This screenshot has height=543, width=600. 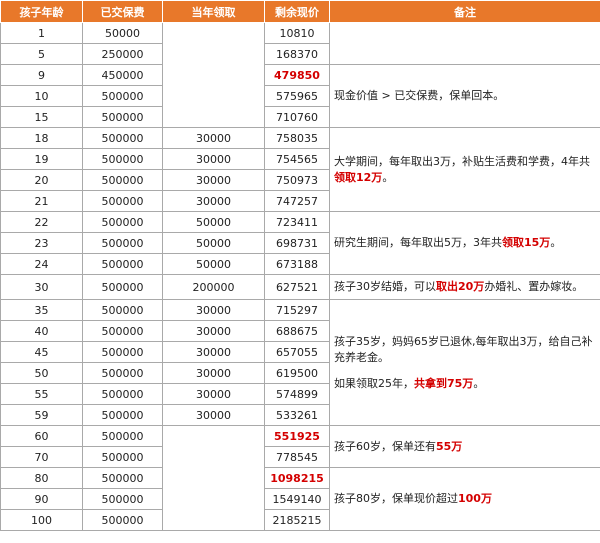 I want to click on cell-value: 688675, so click(x=297, y=331).